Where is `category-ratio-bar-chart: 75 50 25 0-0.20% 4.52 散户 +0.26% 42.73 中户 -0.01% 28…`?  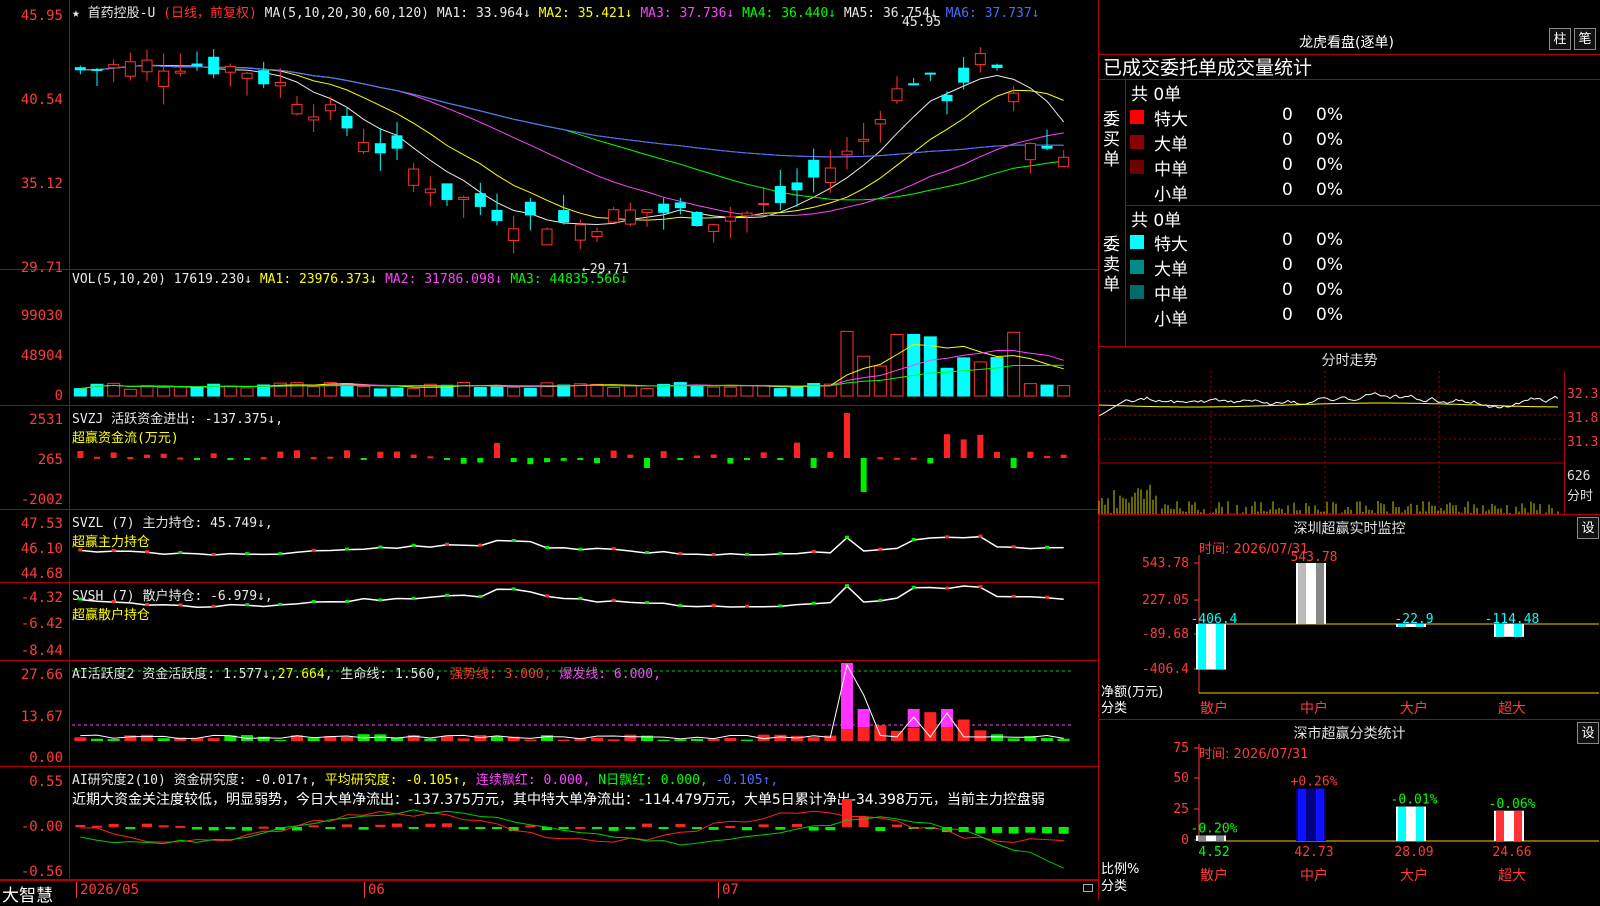
category-ratio-bar-chart: 75 50 25 0-0.20% 4.52 散户 +0.26% 42.73 中户 -0.01% 28… is located at coordinates (1349, 810).